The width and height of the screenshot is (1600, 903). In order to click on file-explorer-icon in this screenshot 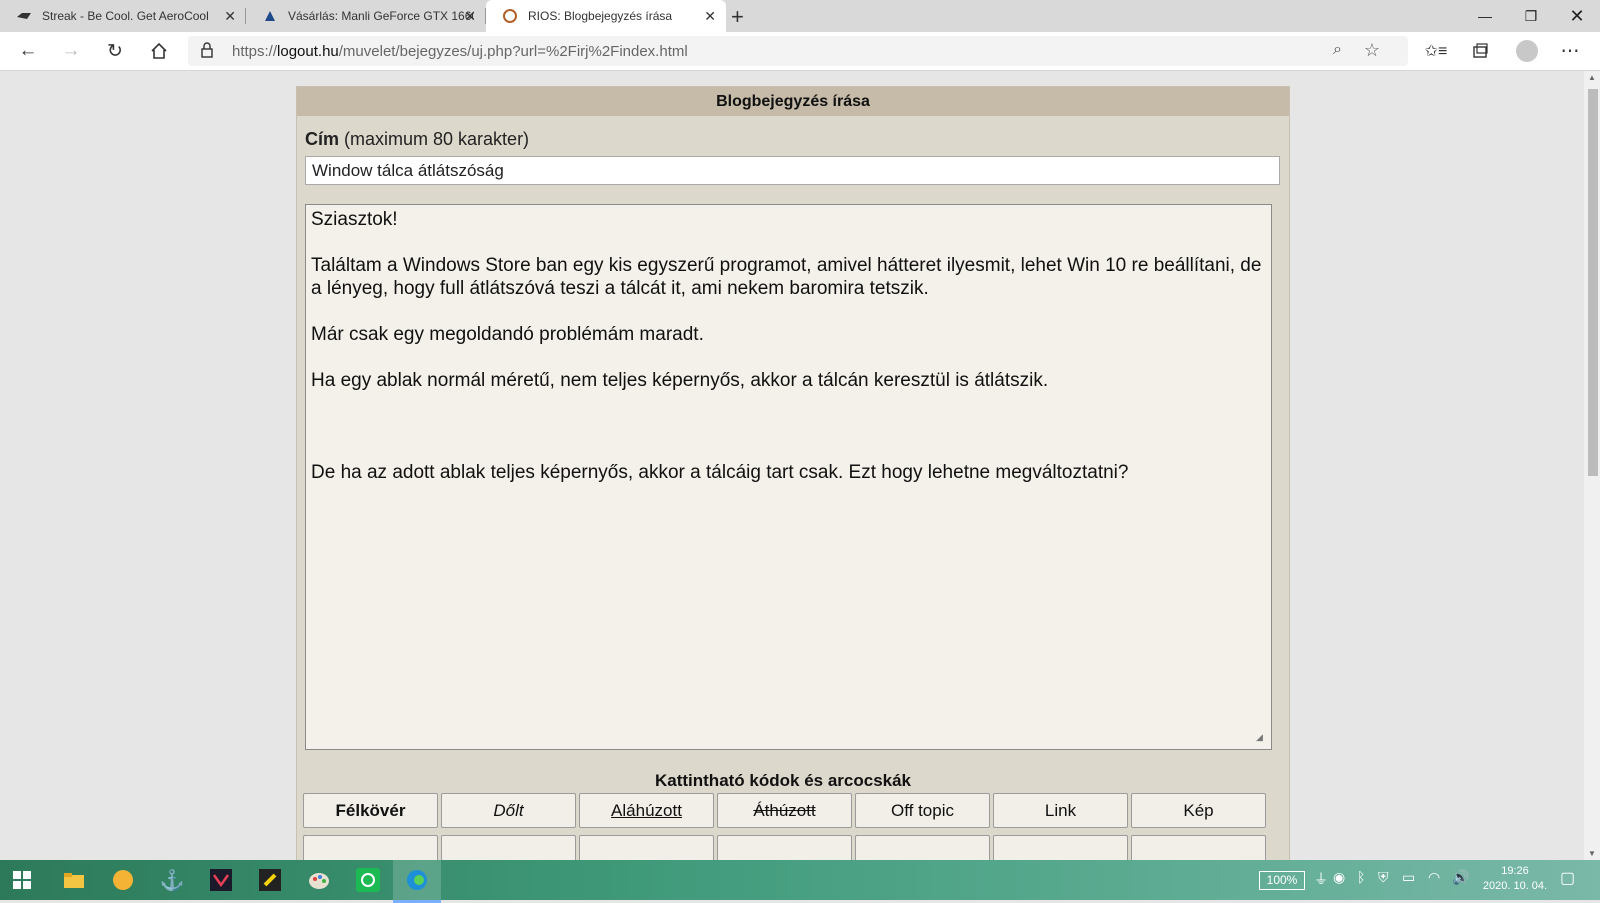, I will do `click(74, 880)`.